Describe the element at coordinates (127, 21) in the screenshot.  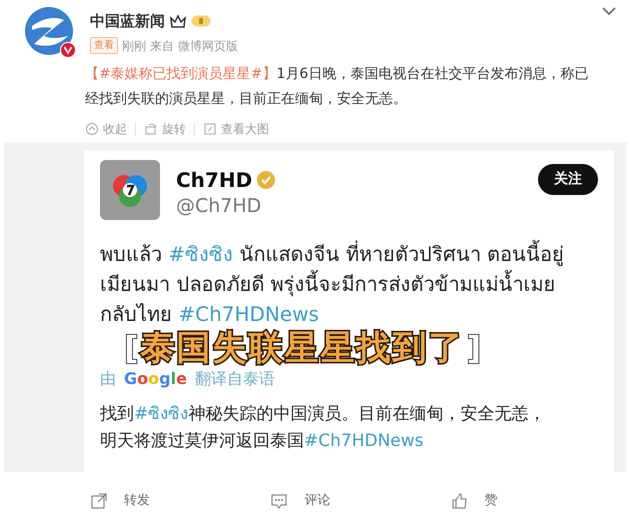
I see `author-name: 中国蓝新闻` at that location.